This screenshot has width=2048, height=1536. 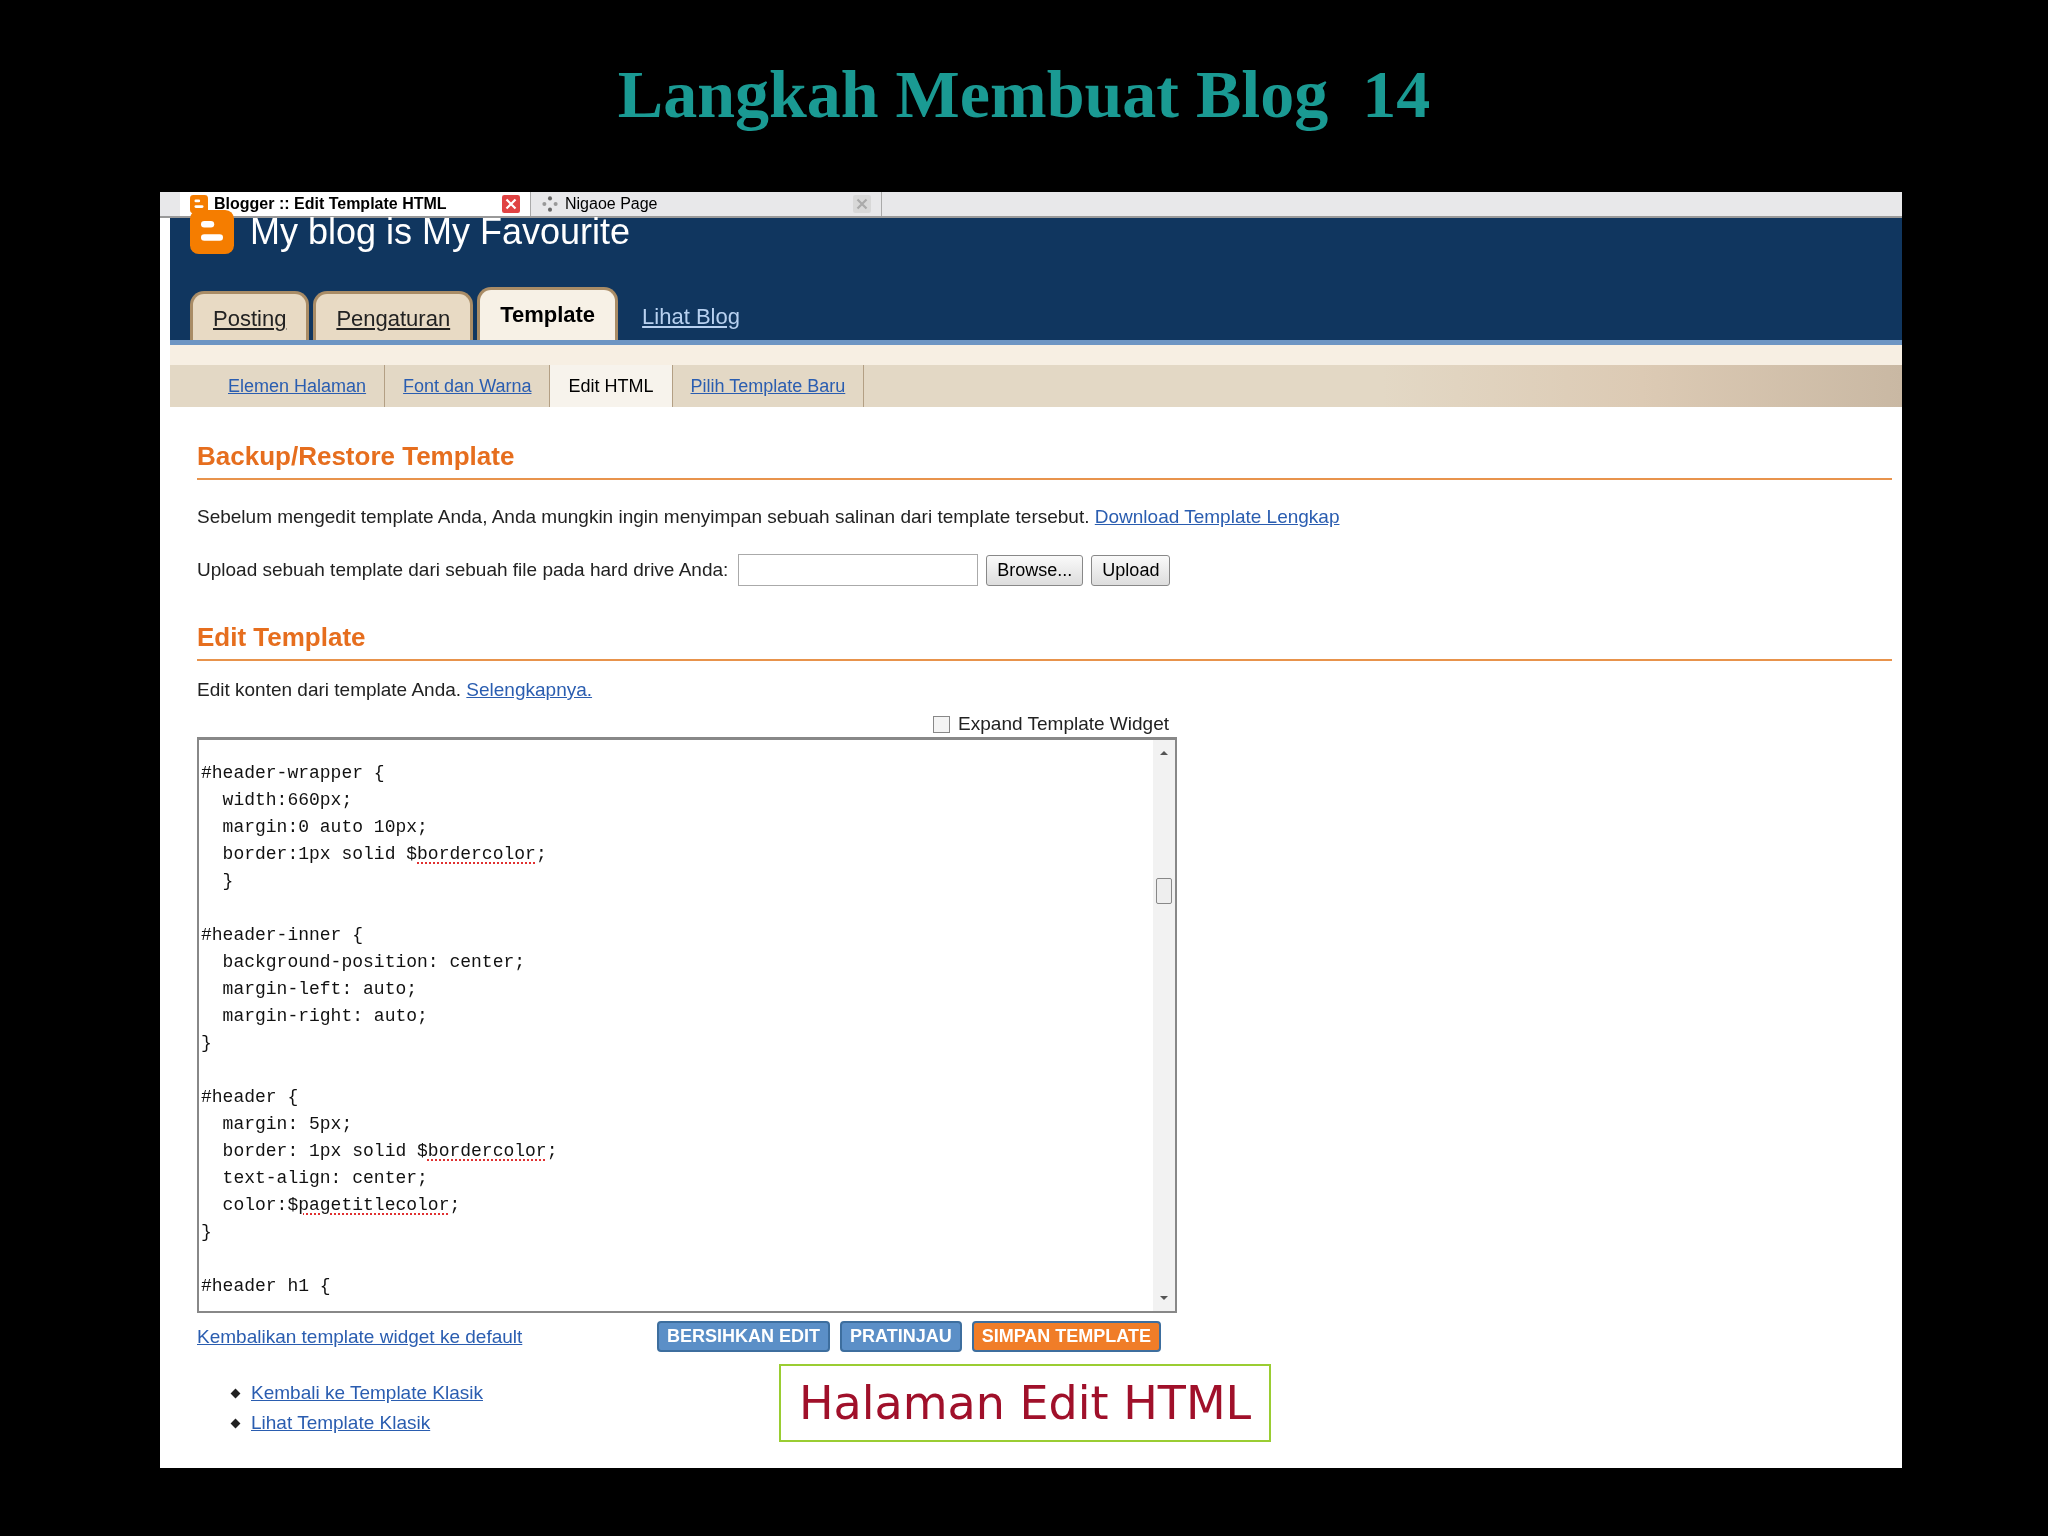 What do you see at coordinates (341, 1205) in the screenshot?
I see `code-line: color:$pagetitlecolor;` at bounding box center [341, 1205].